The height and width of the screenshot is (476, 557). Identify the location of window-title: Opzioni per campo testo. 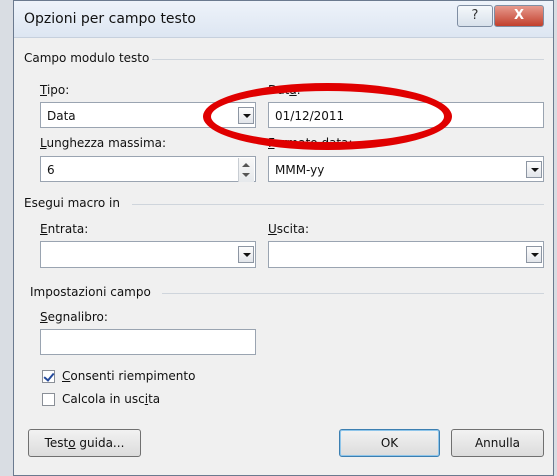
(110, 19).